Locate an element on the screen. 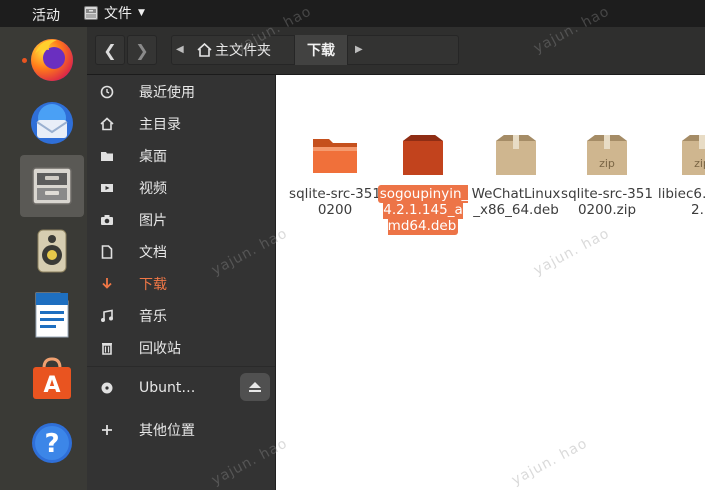 Image resolution: width=705 pixels, height=490 pixels. sidebar-item-trash: 回收站 is located at coordinates (181, 348).